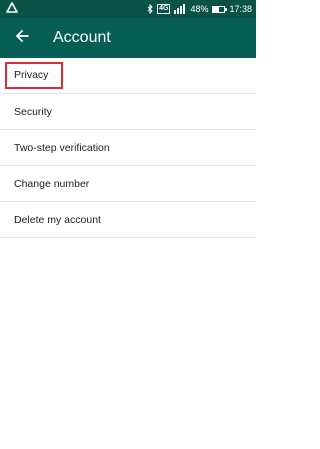 This screenshot has width=320, height=449. Describe the element at coordinates (128, 112) in the screenshot. I see `menu-item-security: Security` at that location.